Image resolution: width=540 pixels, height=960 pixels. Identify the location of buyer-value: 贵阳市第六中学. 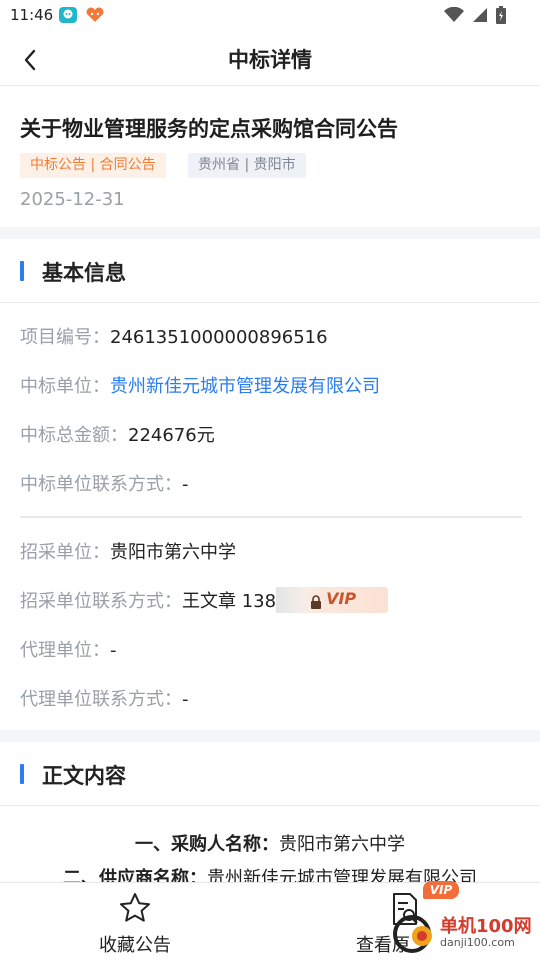
(173, 552).